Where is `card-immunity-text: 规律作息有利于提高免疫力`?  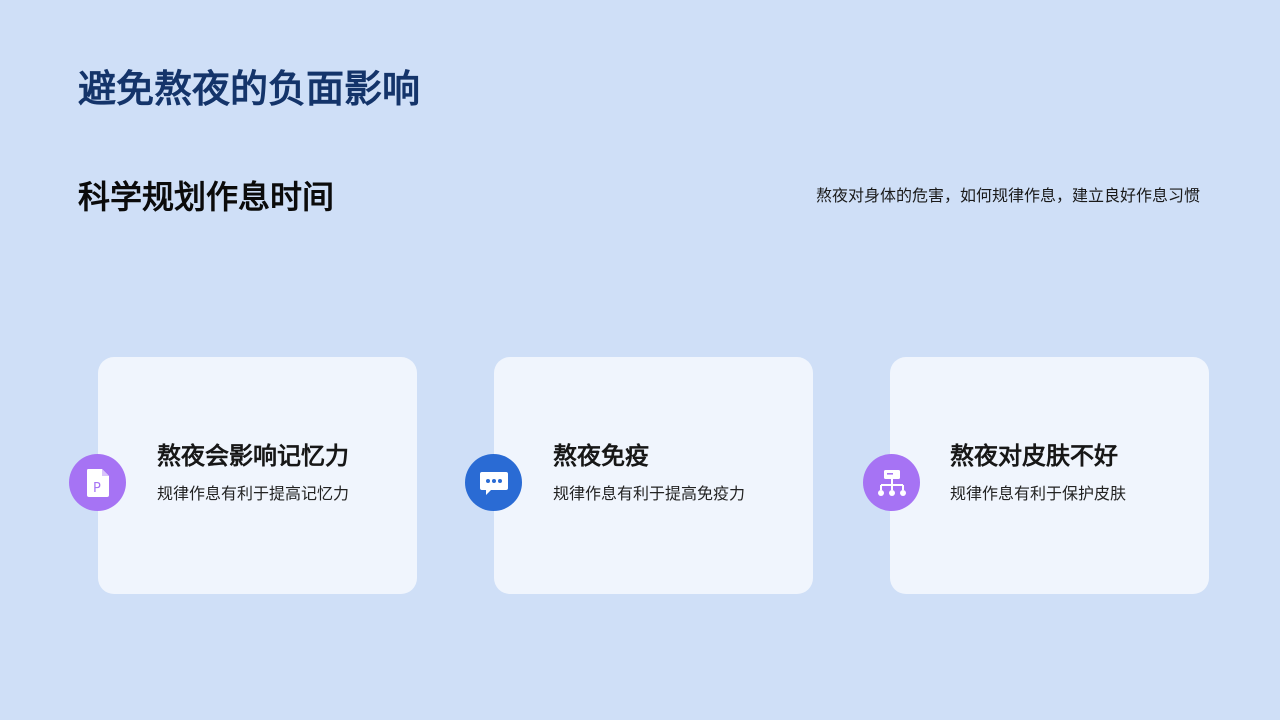 card-immunity-text: 规律作息有利于提高免疫力 is located at coordinates (649, 493).